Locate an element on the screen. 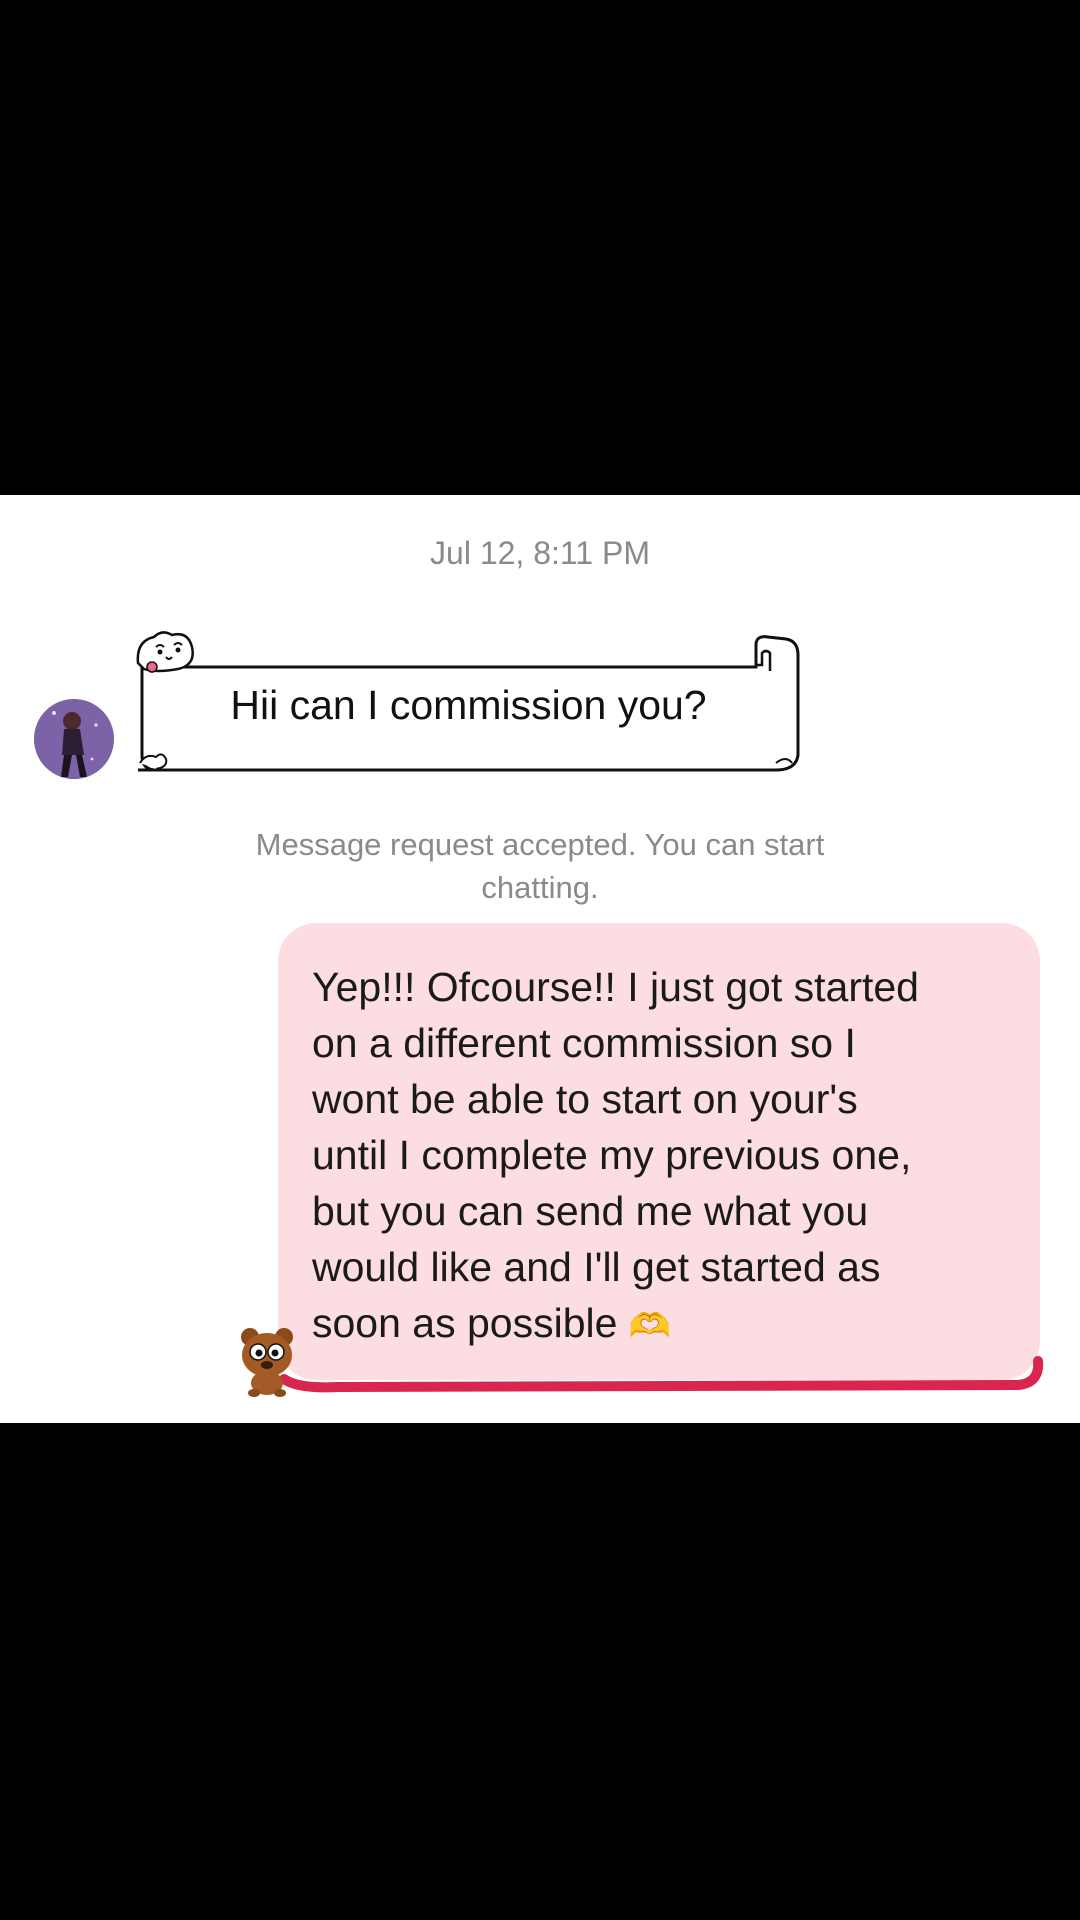  incoming-message-bubble: Hii can I commission you? is located at coordinates (468, 700).